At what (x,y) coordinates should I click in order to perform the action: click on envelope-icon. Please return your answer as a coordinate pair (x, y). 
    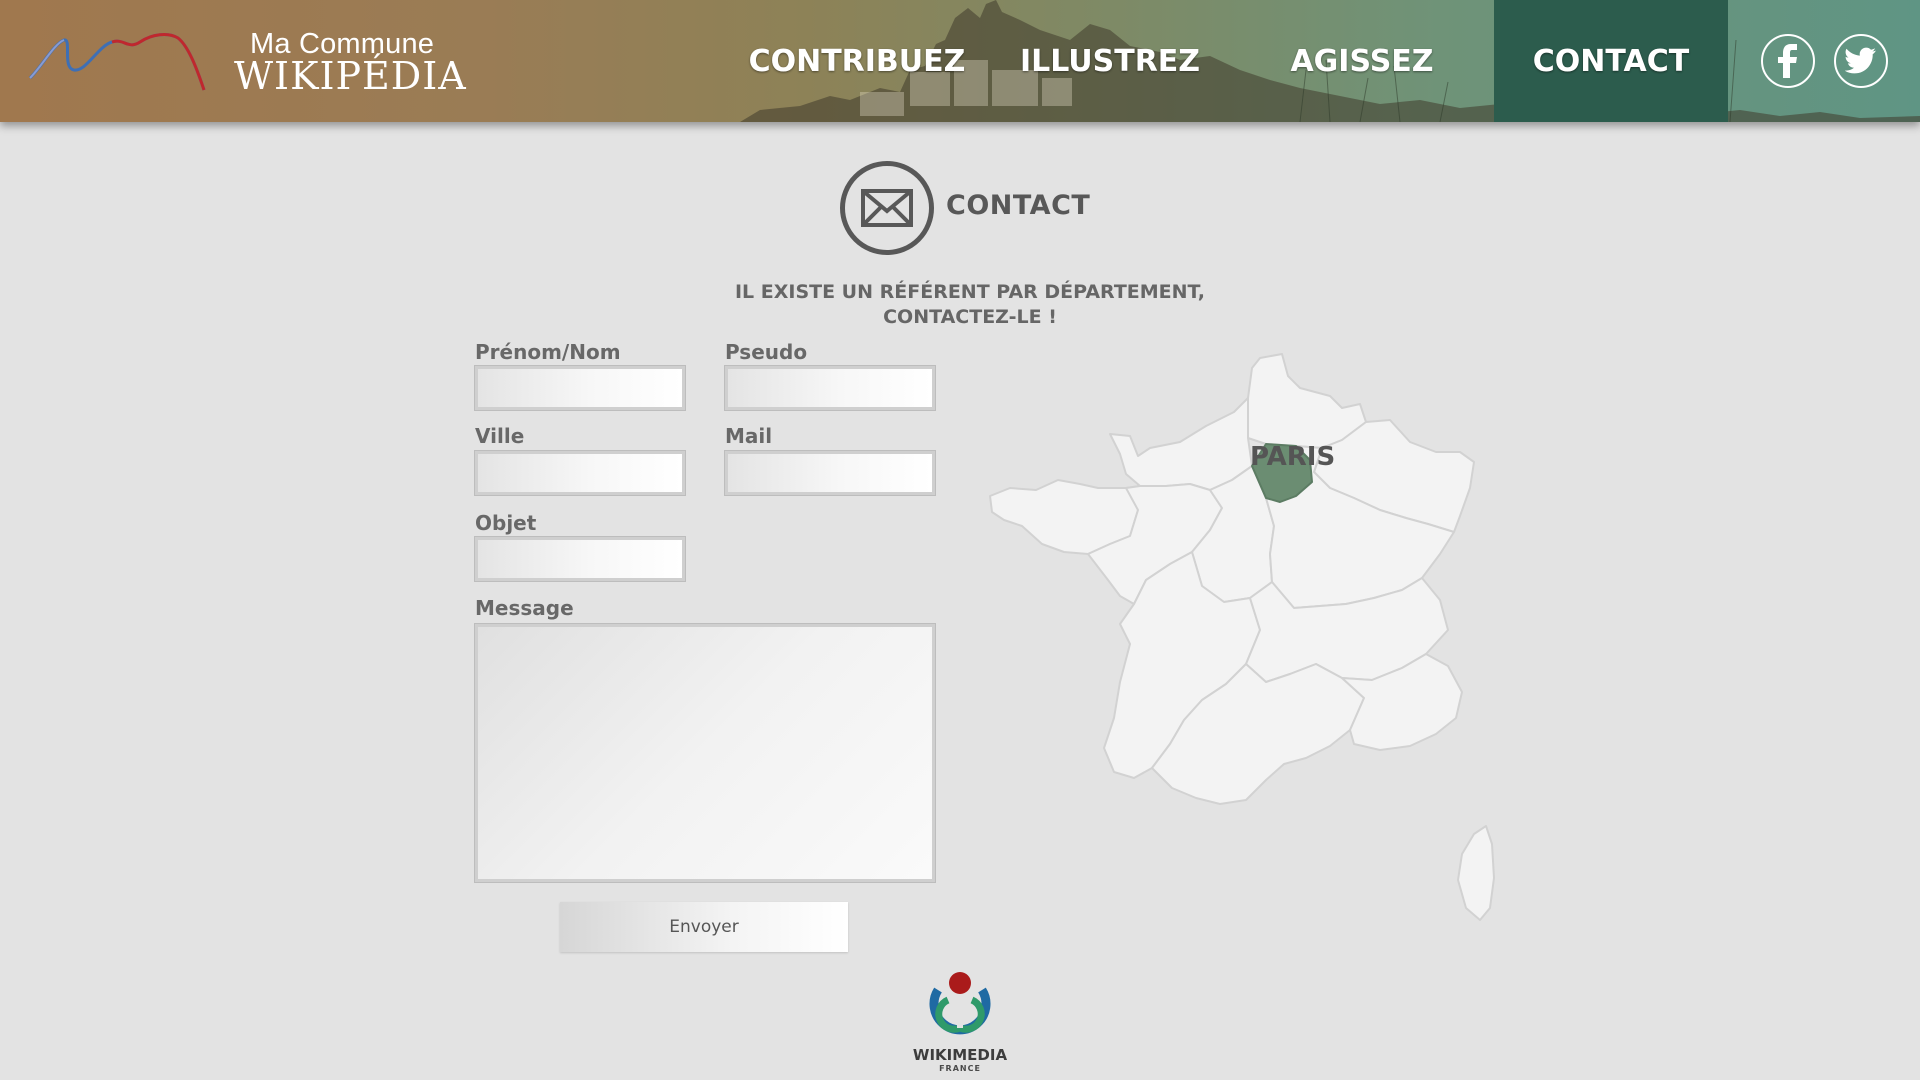
    Looking at the image, I should click on (887, 208).